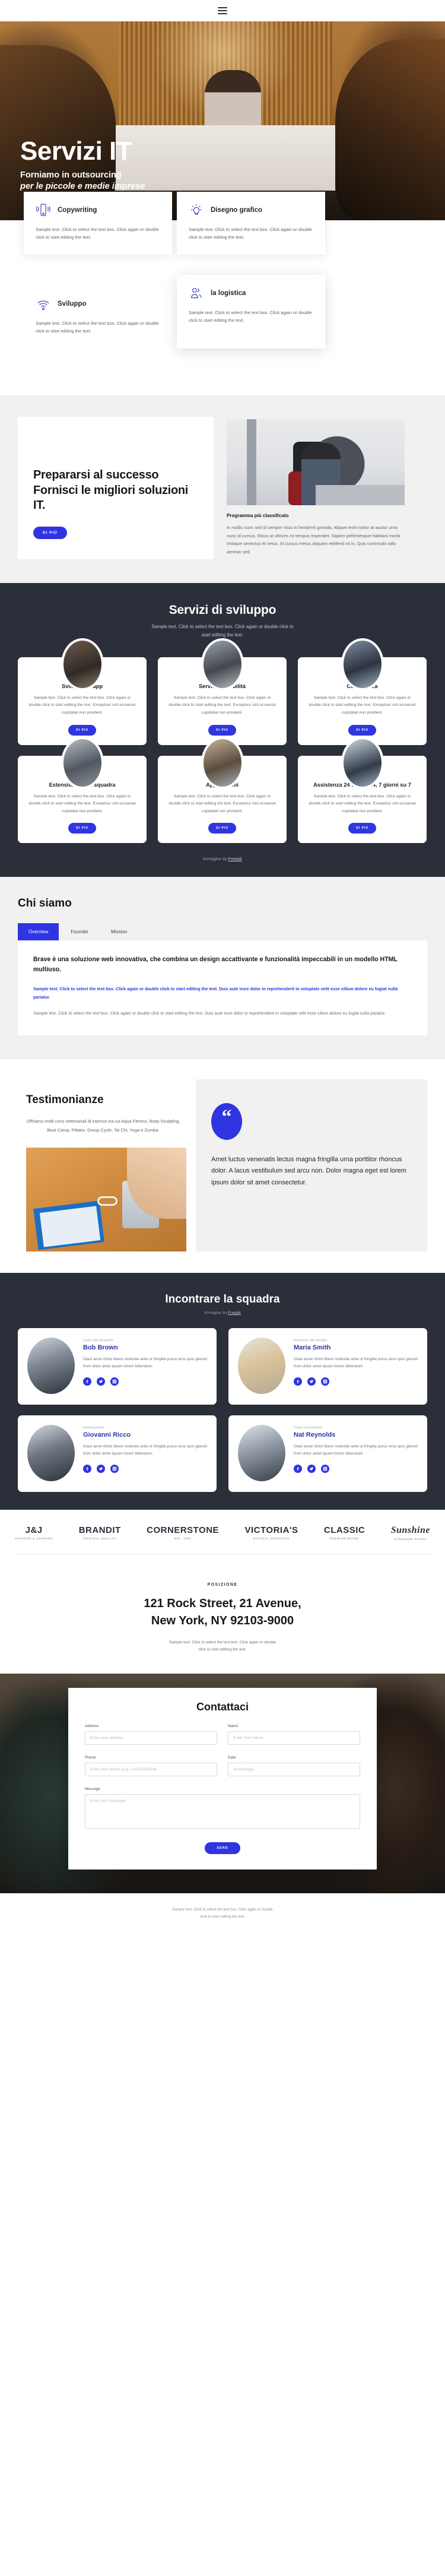  I want to click on partner-logo-mark: BRANDIT, so click(99, 1530).